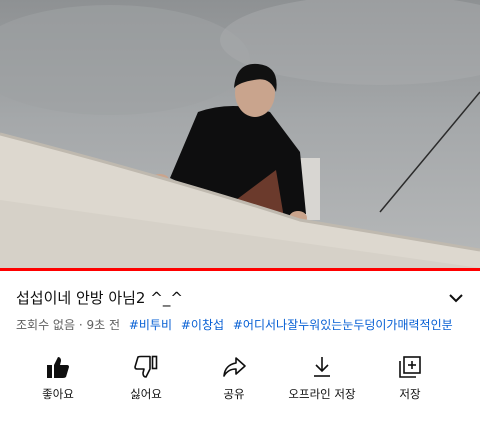  I want to click on like-label: 좋아요, so click(58, 394).